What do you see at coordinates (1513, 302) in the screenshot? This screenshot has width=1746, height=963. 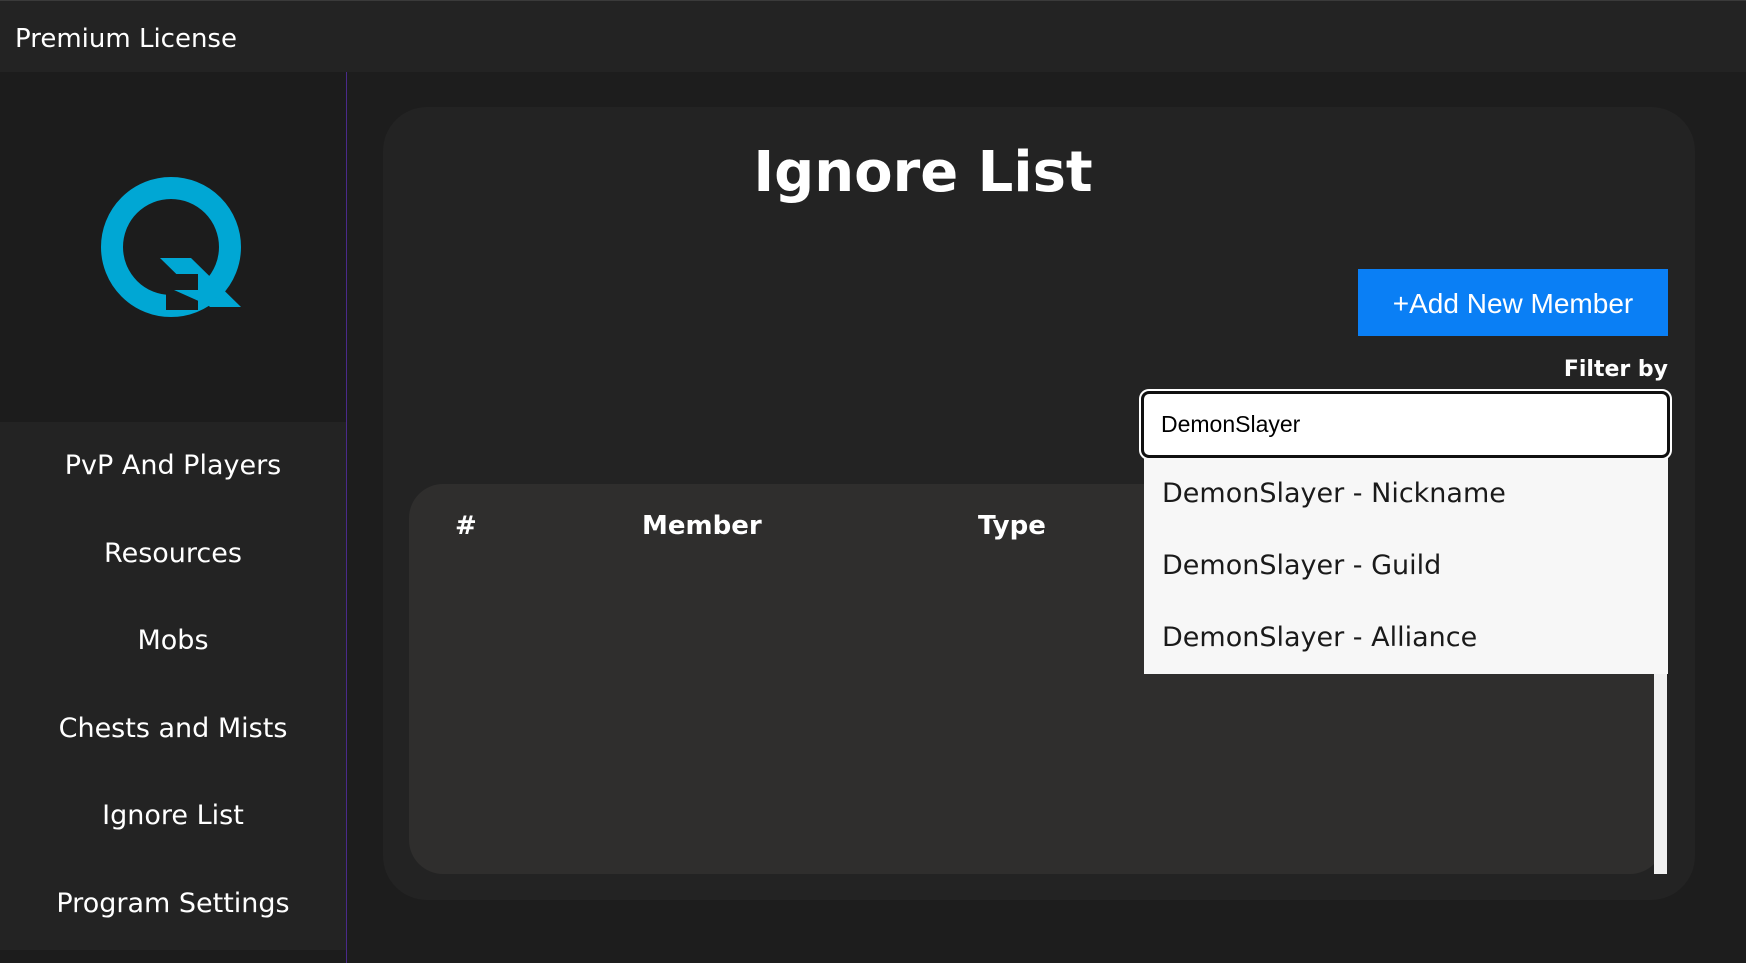 I see `add-new-member-button: +Add New Member` at bounding box center [1513, 302].